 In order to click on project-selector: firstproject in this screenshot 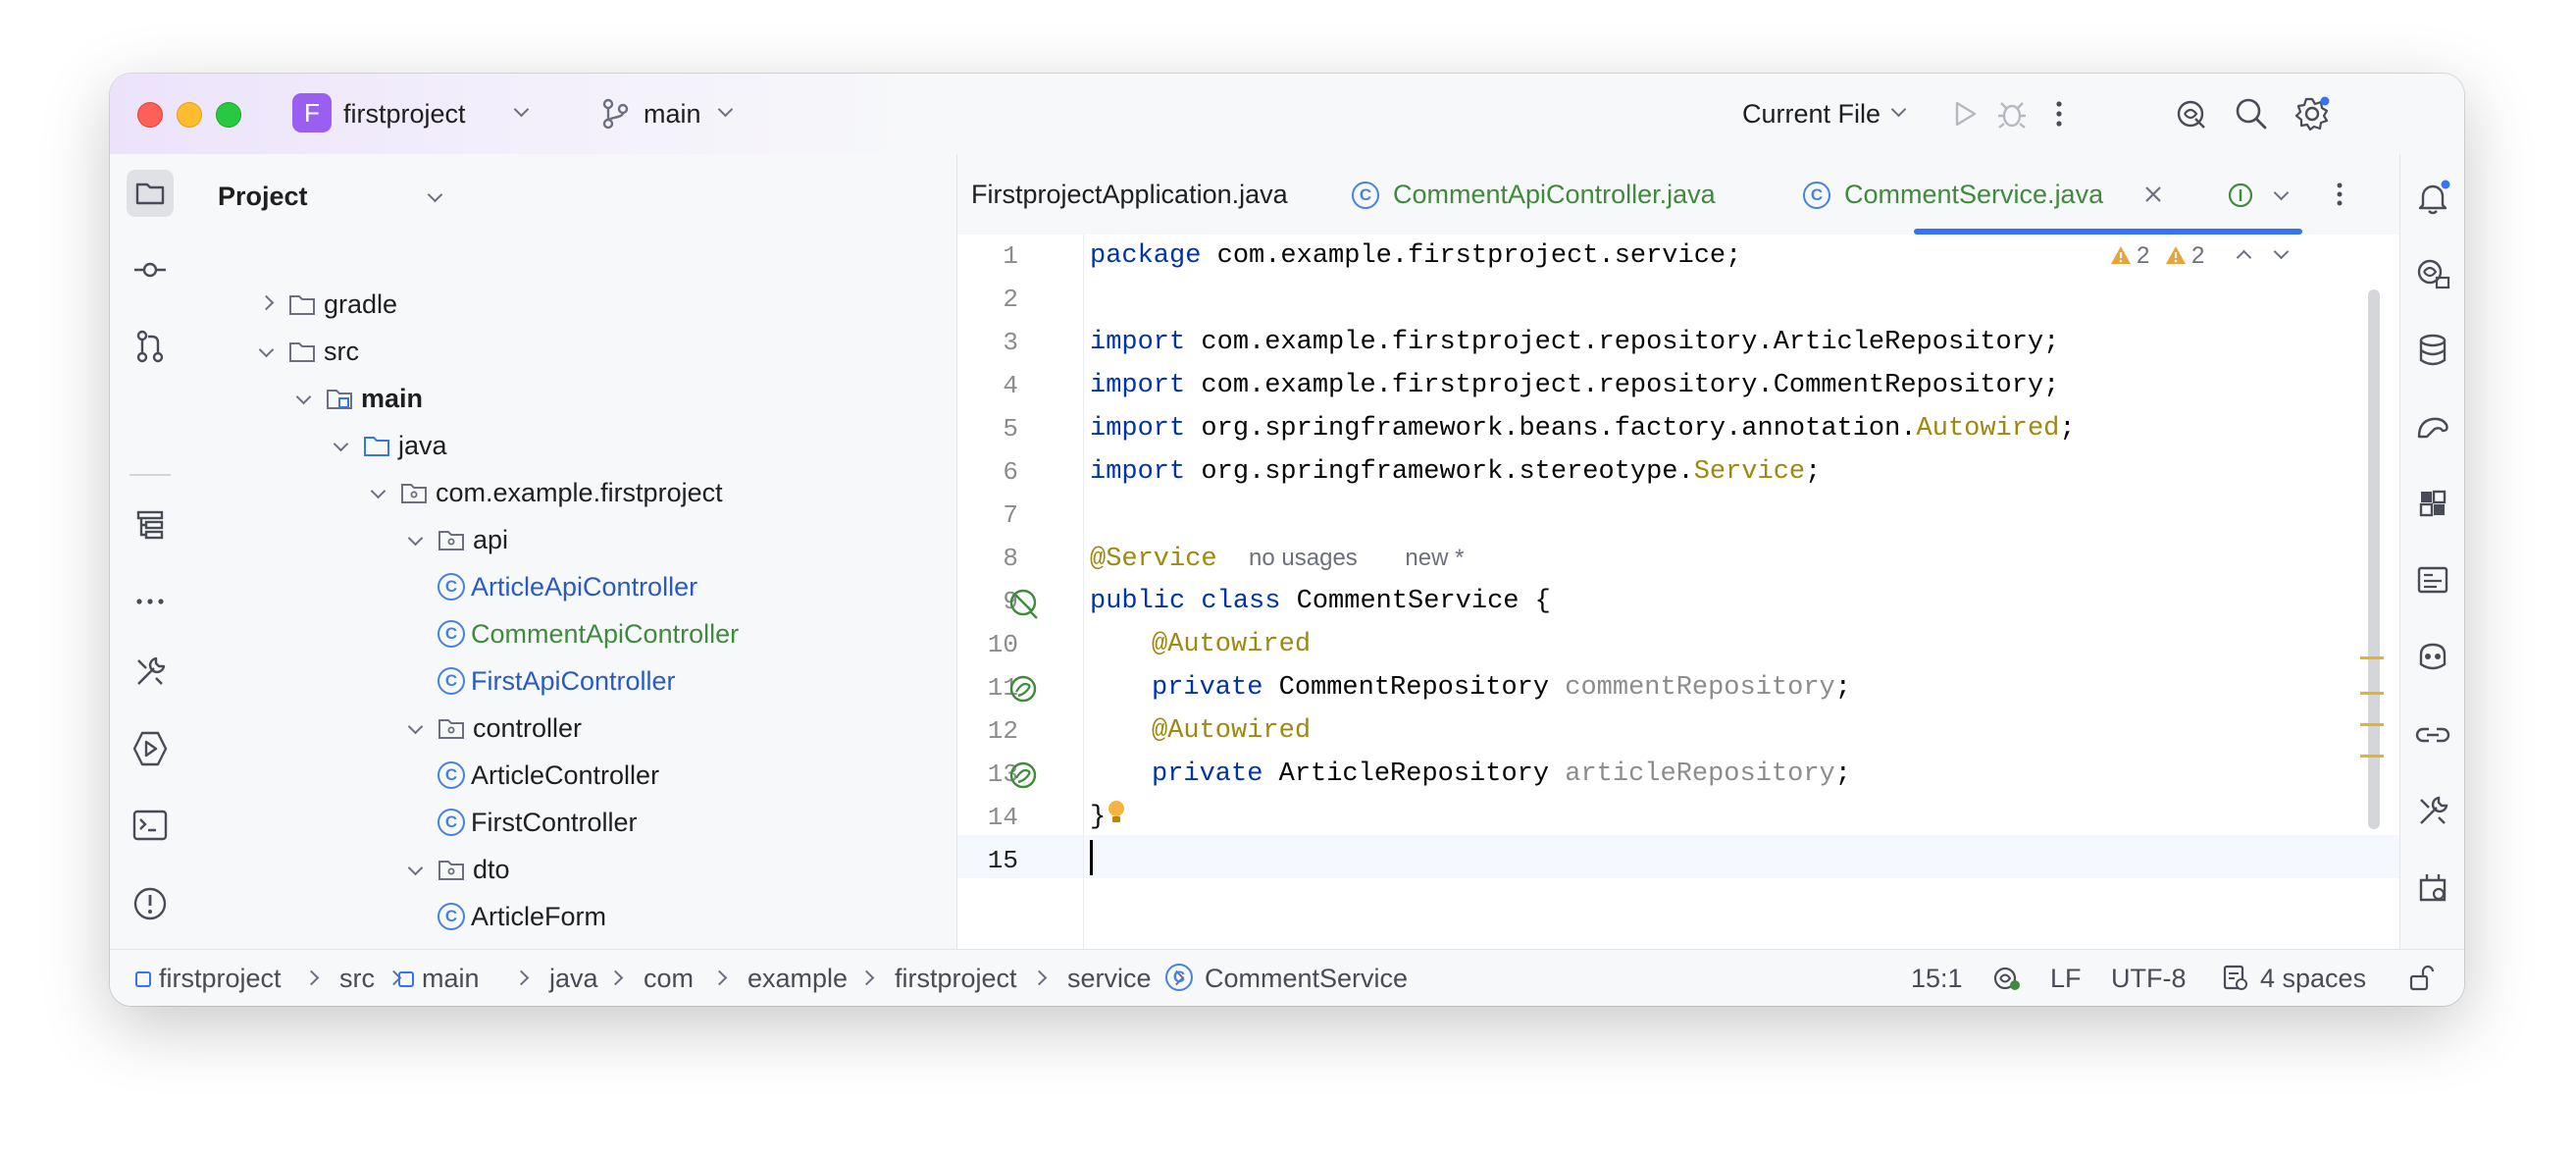, I will do `click(404, 114)`.